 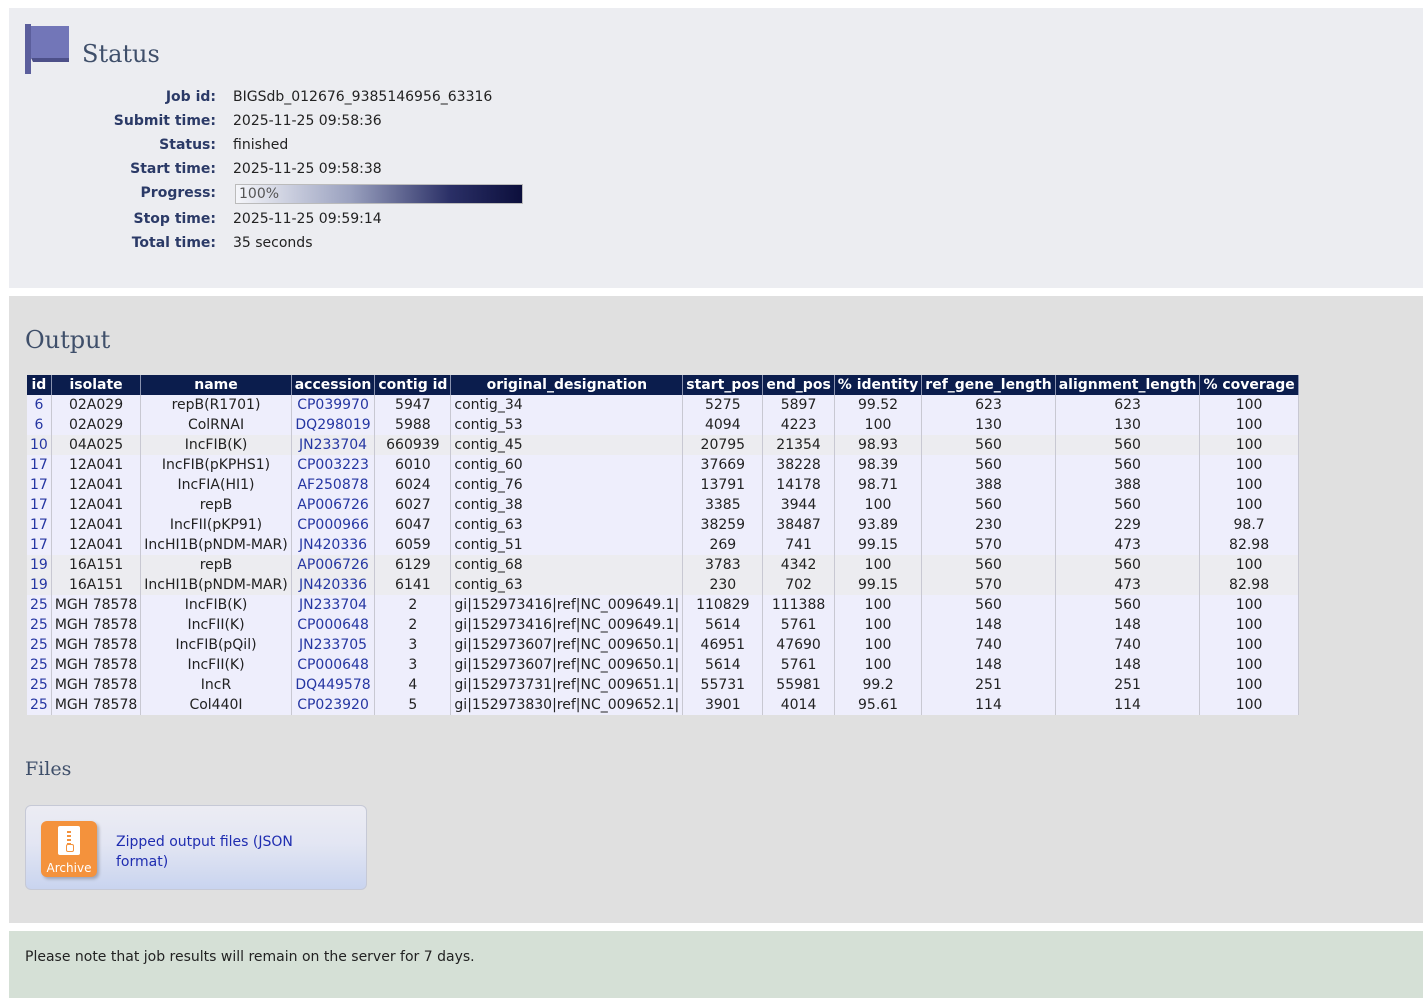 I want to click on table-cell: gi|152973830|ref|NC_009652.1|, so click(x=567, y=705).